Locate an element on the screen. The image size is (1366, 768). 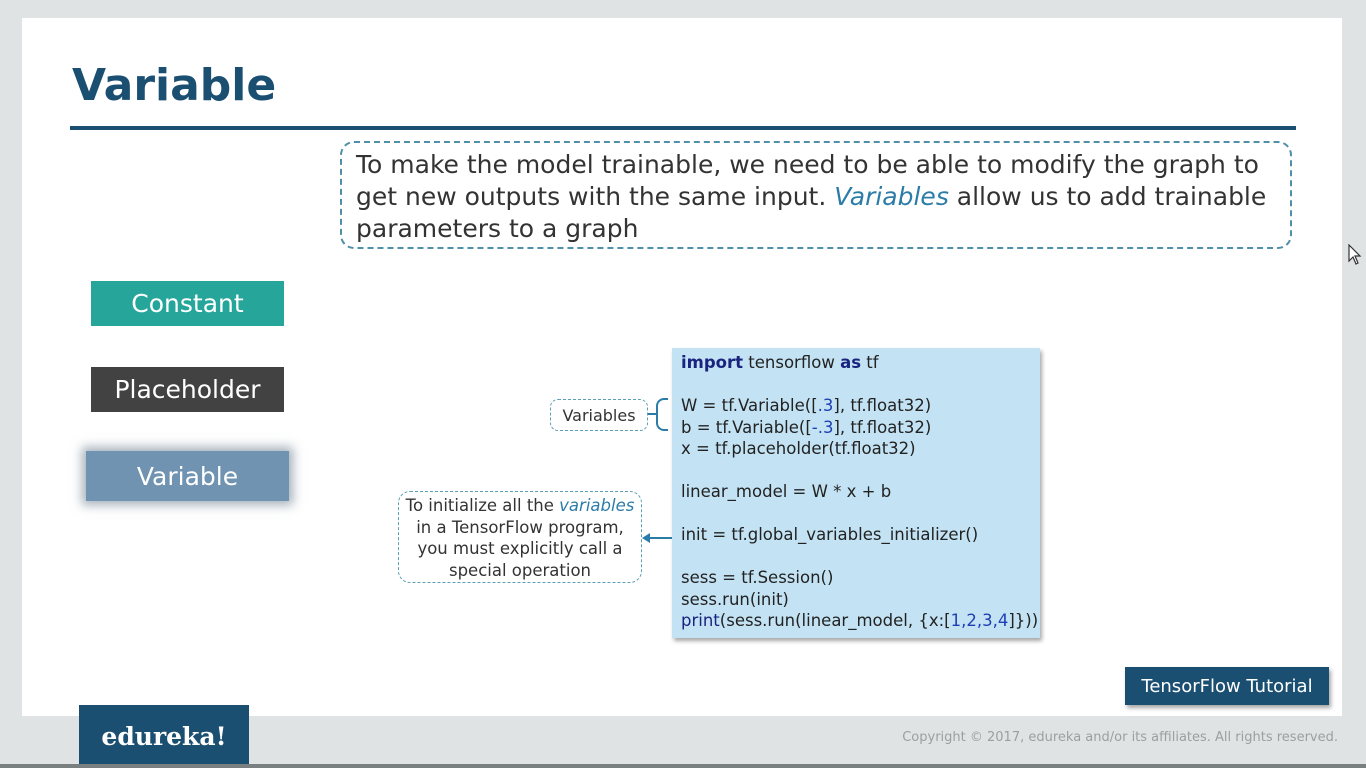
code-line-b: b = tf.Variable([-.3], tf.float32) is located at coordinates (856, 428).